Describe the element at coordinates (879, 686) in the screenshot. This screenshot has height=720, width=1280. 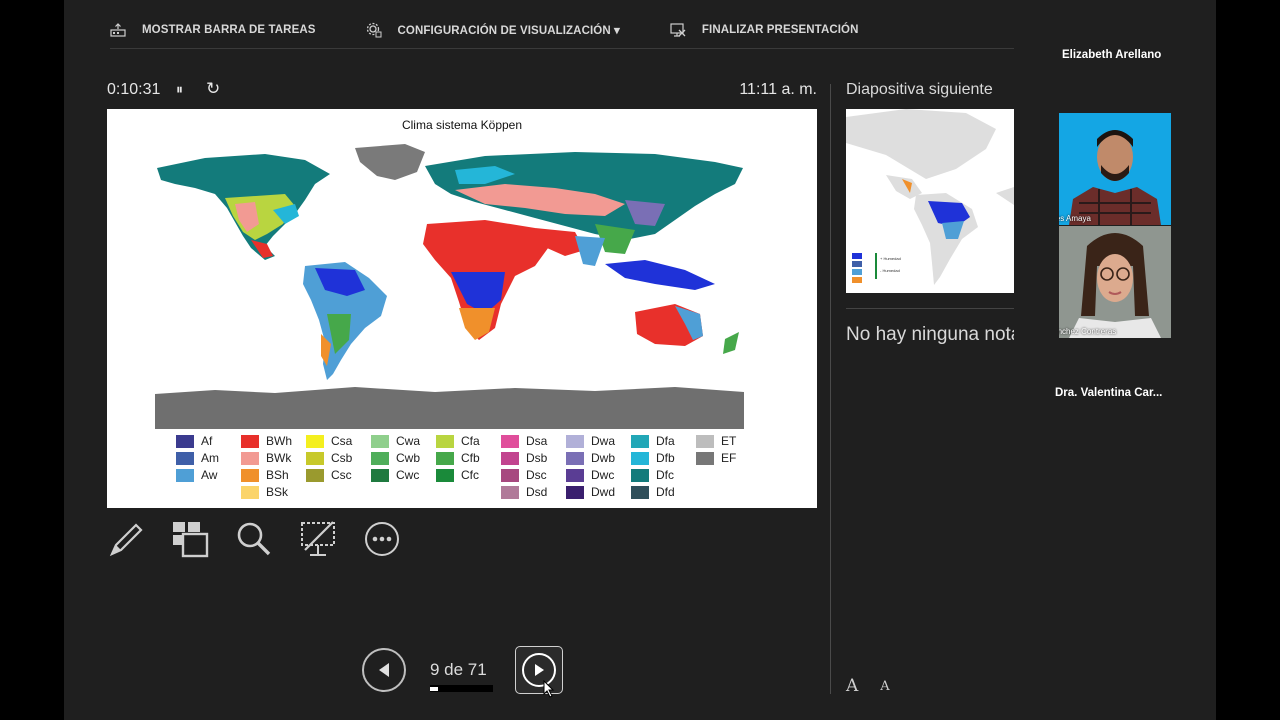
I see `font-size-controls: A A` at that location.